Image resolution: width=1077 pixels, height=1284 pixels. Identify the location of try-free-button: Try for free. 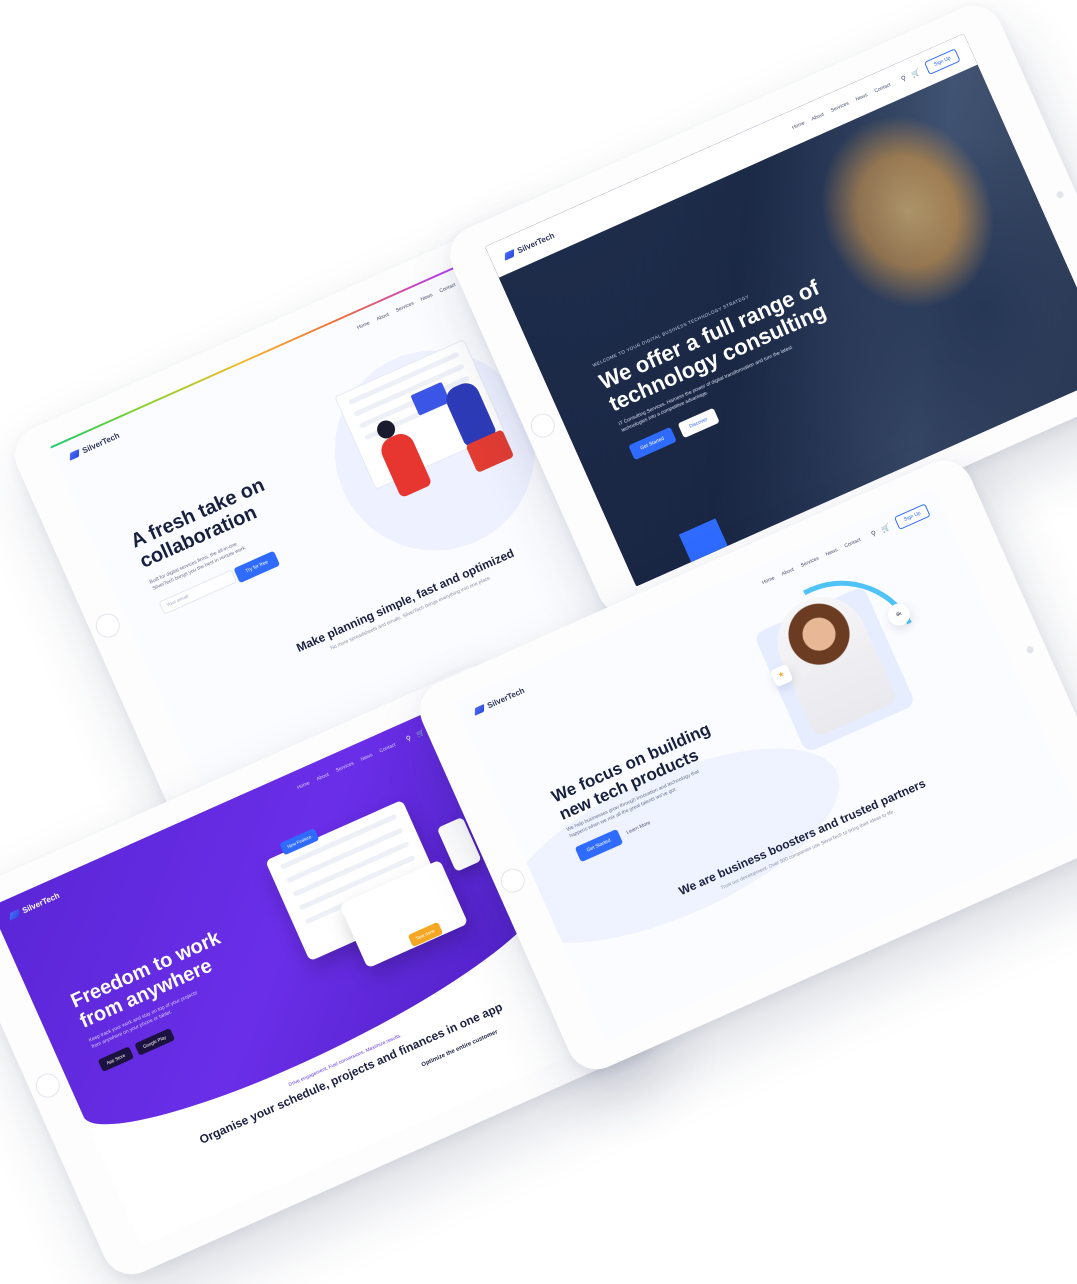
(257, 567).